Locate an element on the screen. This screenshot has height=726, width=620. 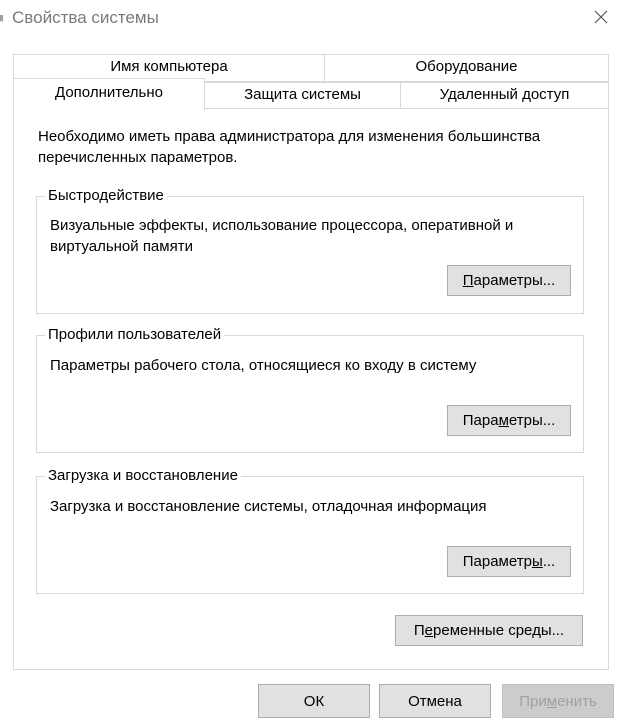
access-key: П is located at coordinates (468, 280).